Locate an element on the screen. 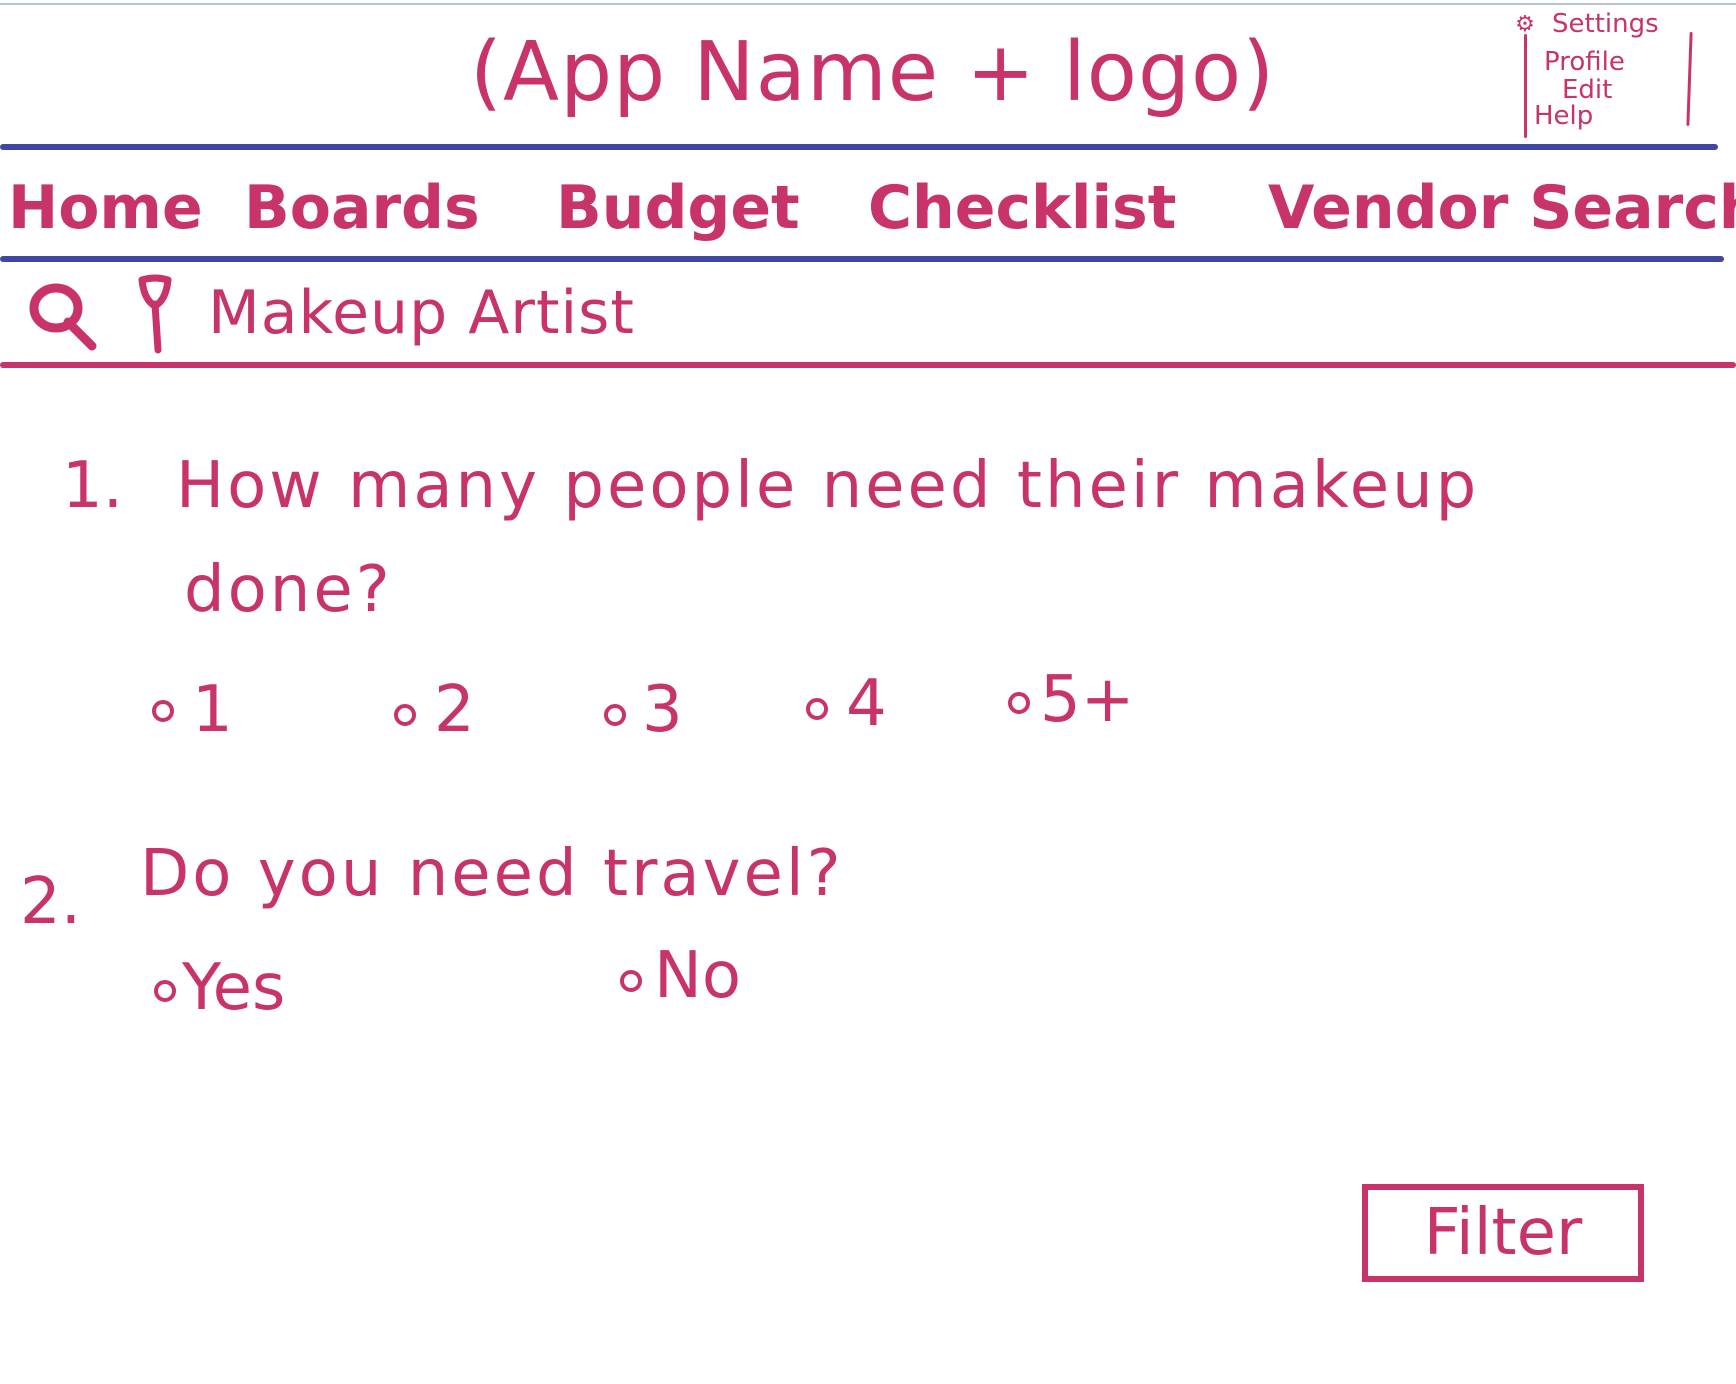  search-input is located at coordinates (658, 313).